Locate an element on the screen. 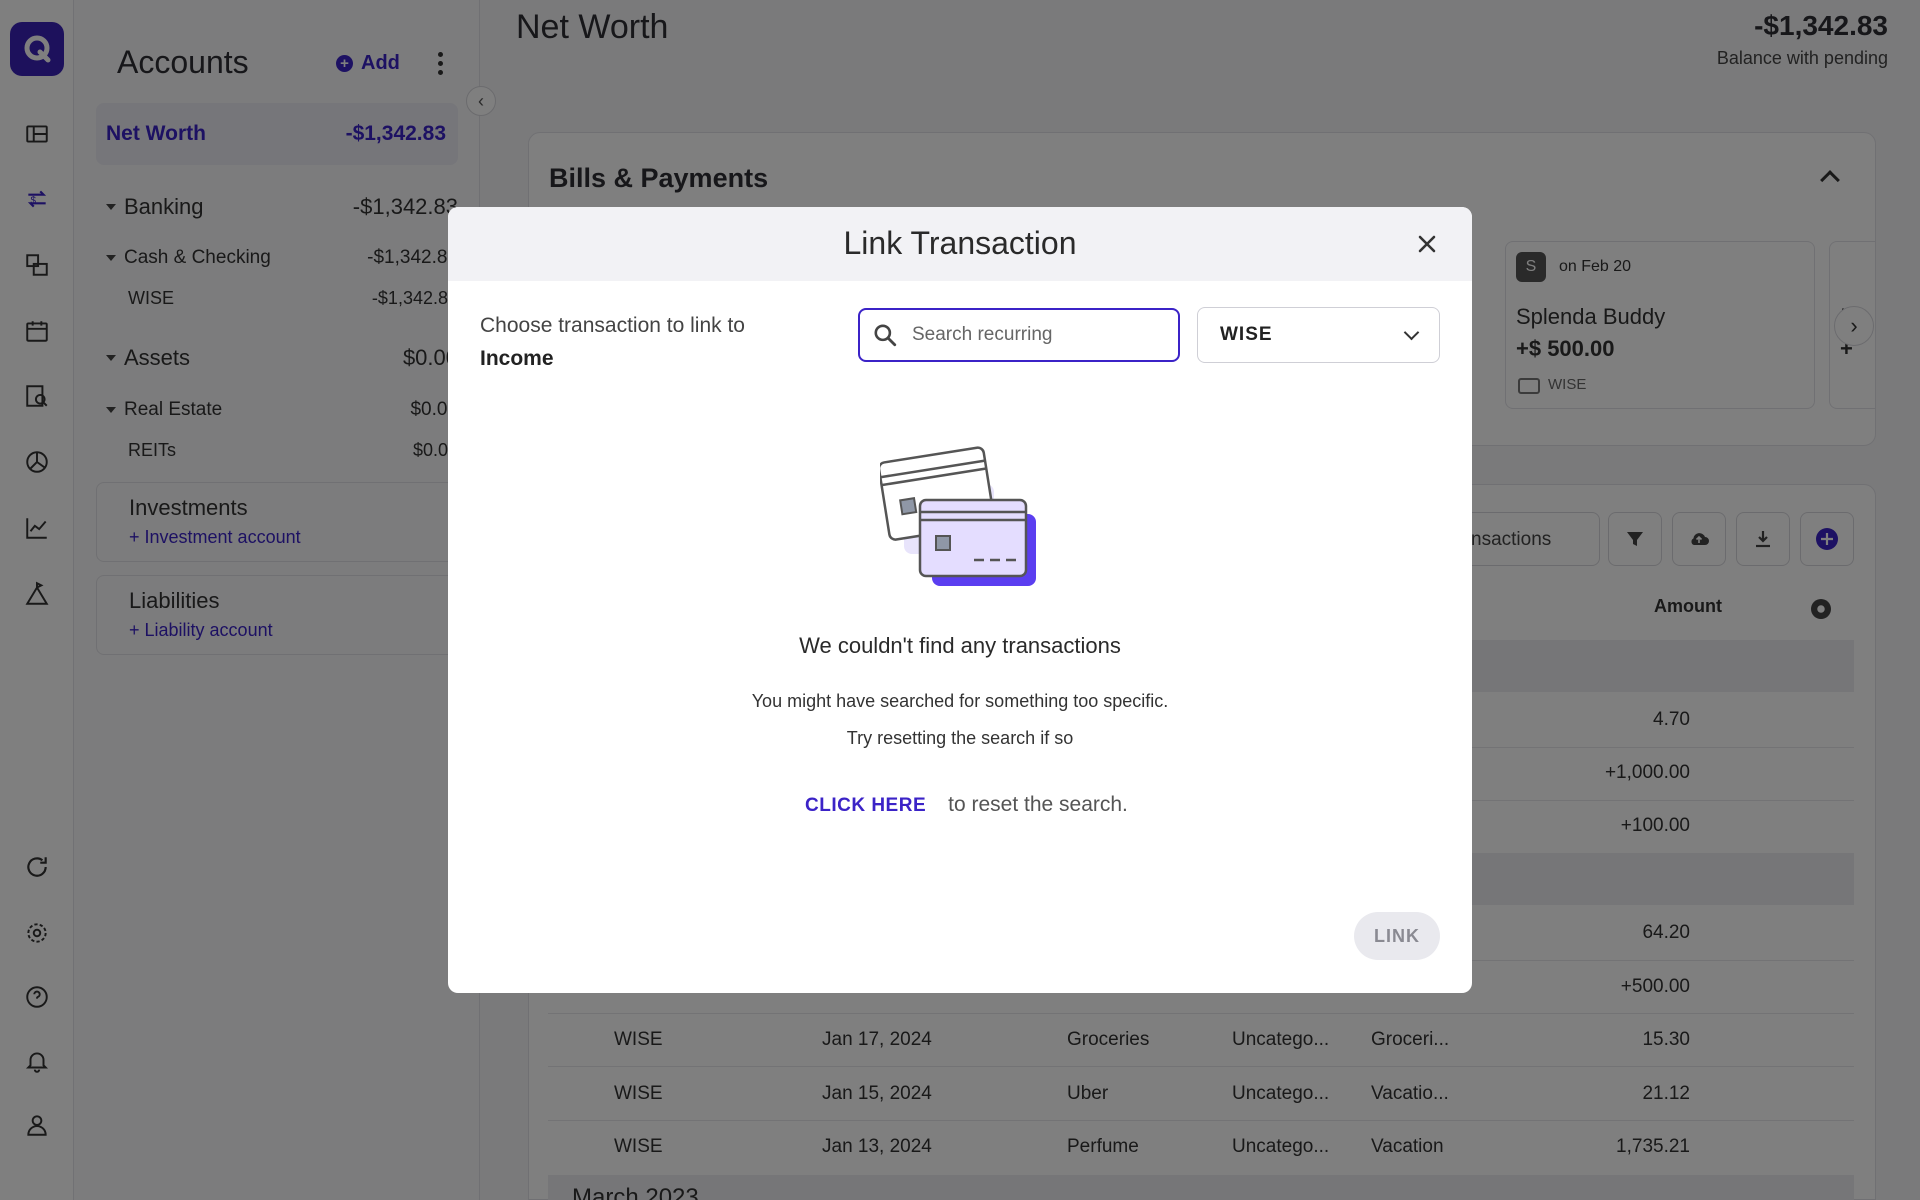  search-field is located at coordinates (1019, 335).